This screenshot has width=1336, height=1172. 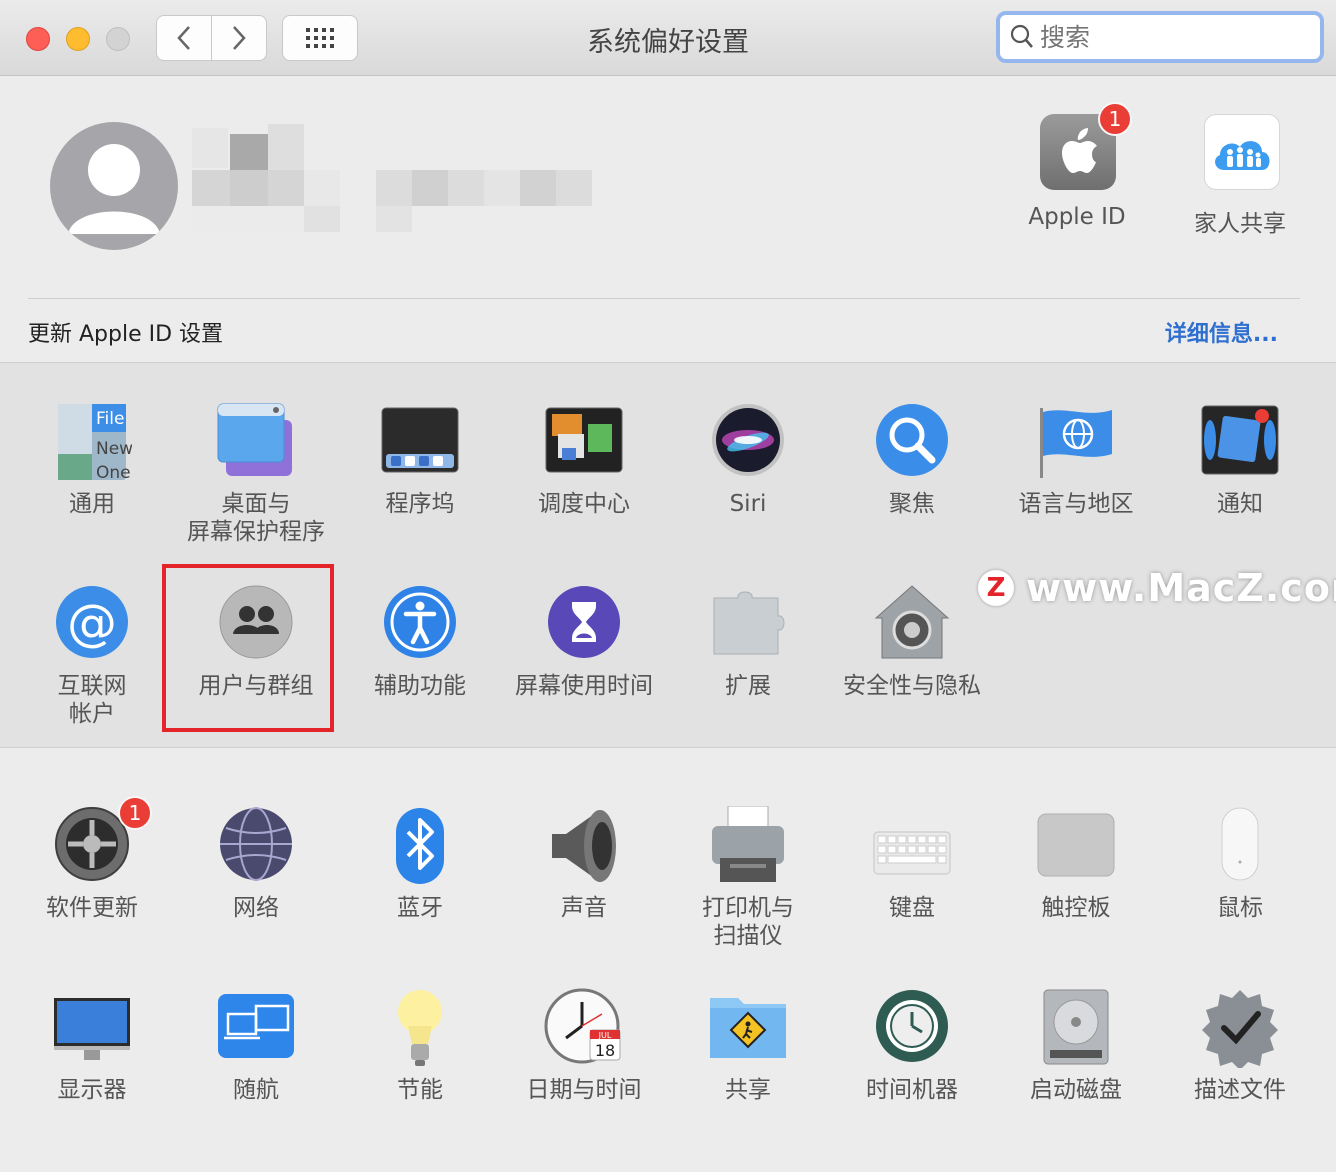 I want to click on trackpad-icon, so click(x=1076, y=846).